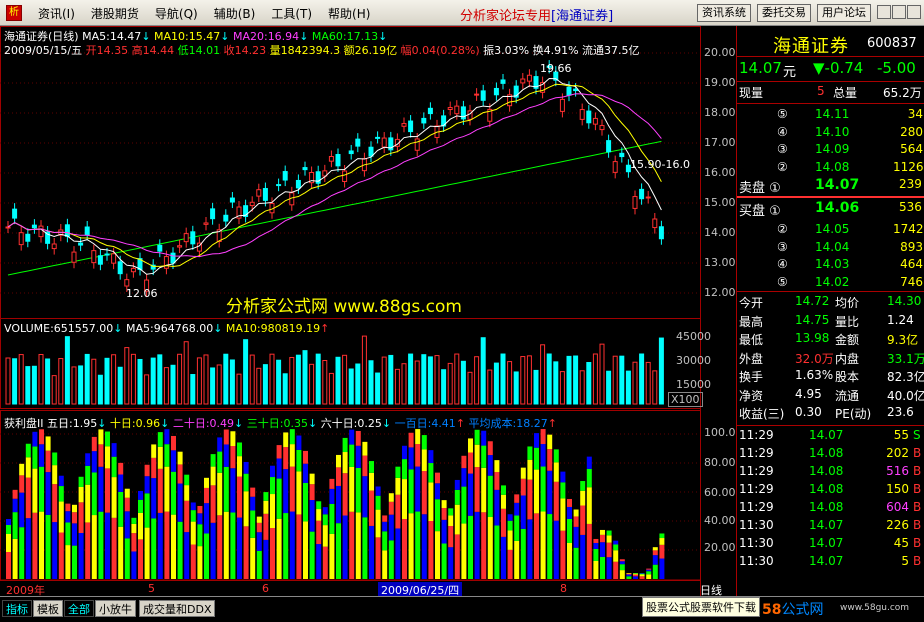 The image size is (924, 622). Describe the element at coordinates (830, 526) in the screenshot. I see `tick-row: 11:30 14.07 226 B` at that location.